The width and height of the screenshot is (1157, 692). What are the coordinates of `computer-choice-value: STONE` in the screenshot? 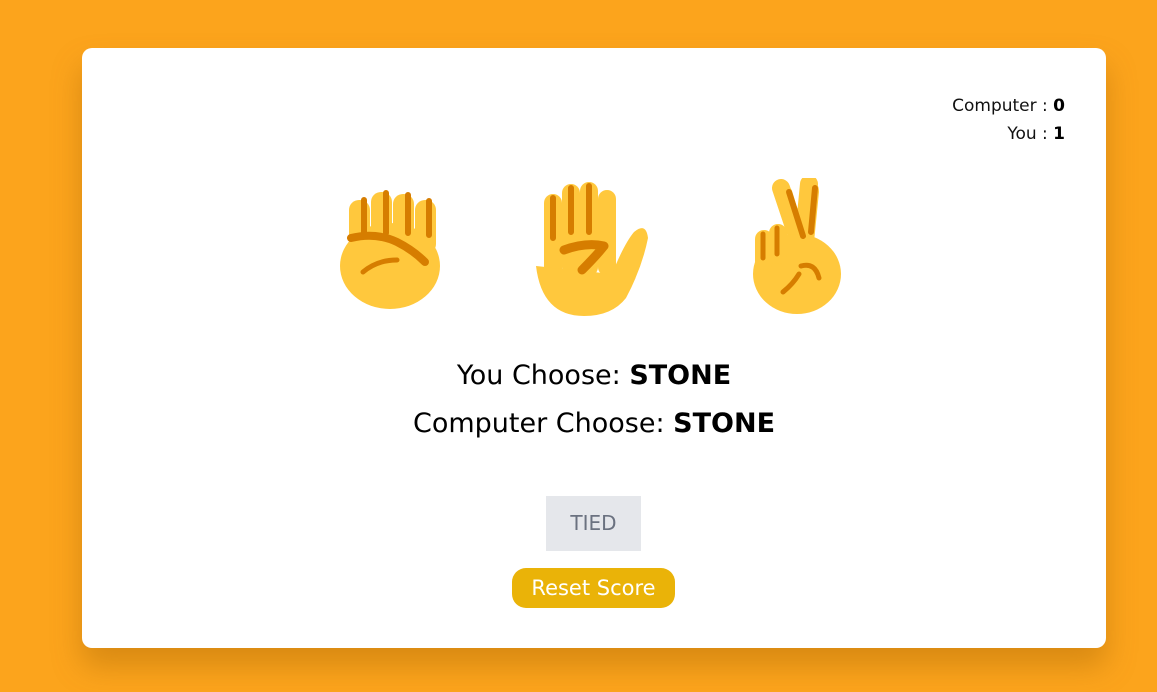 It's located at (724, 423).